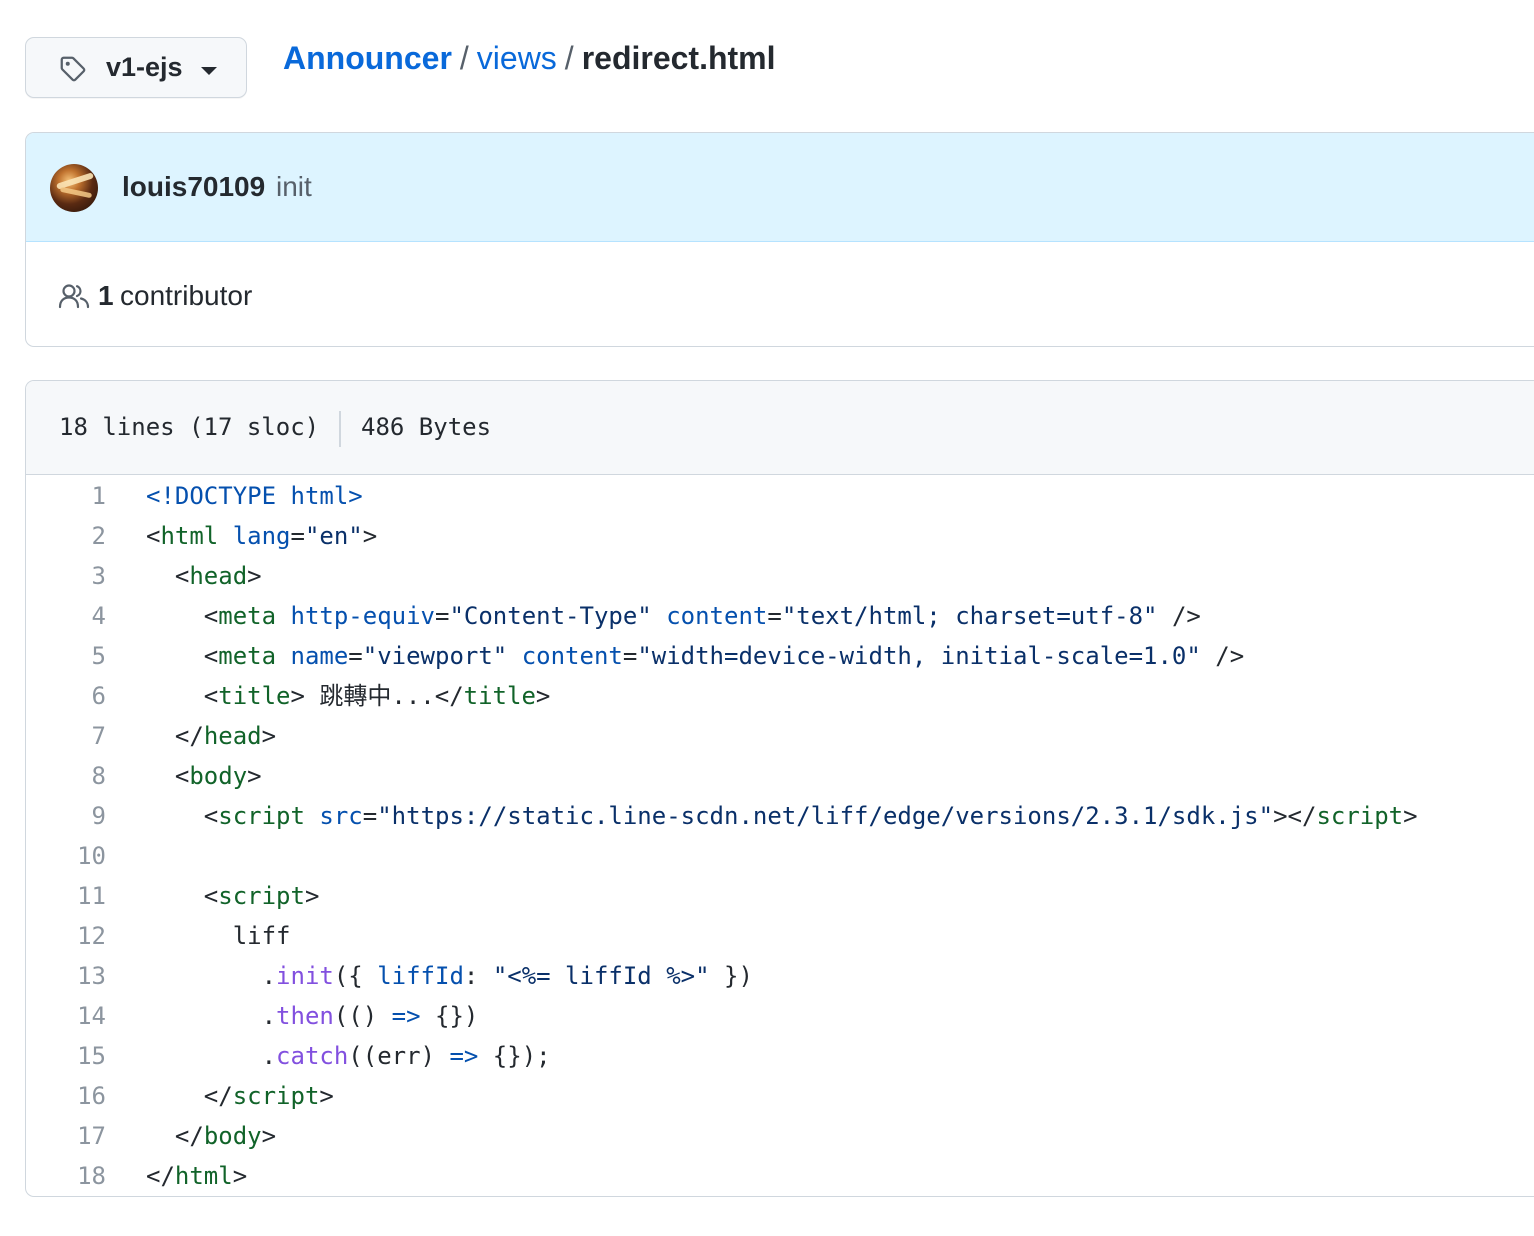  What do you see at coordinates (66, 816) in the screenshot?
I see `line-number: 9` at bounding box center [66, 816].